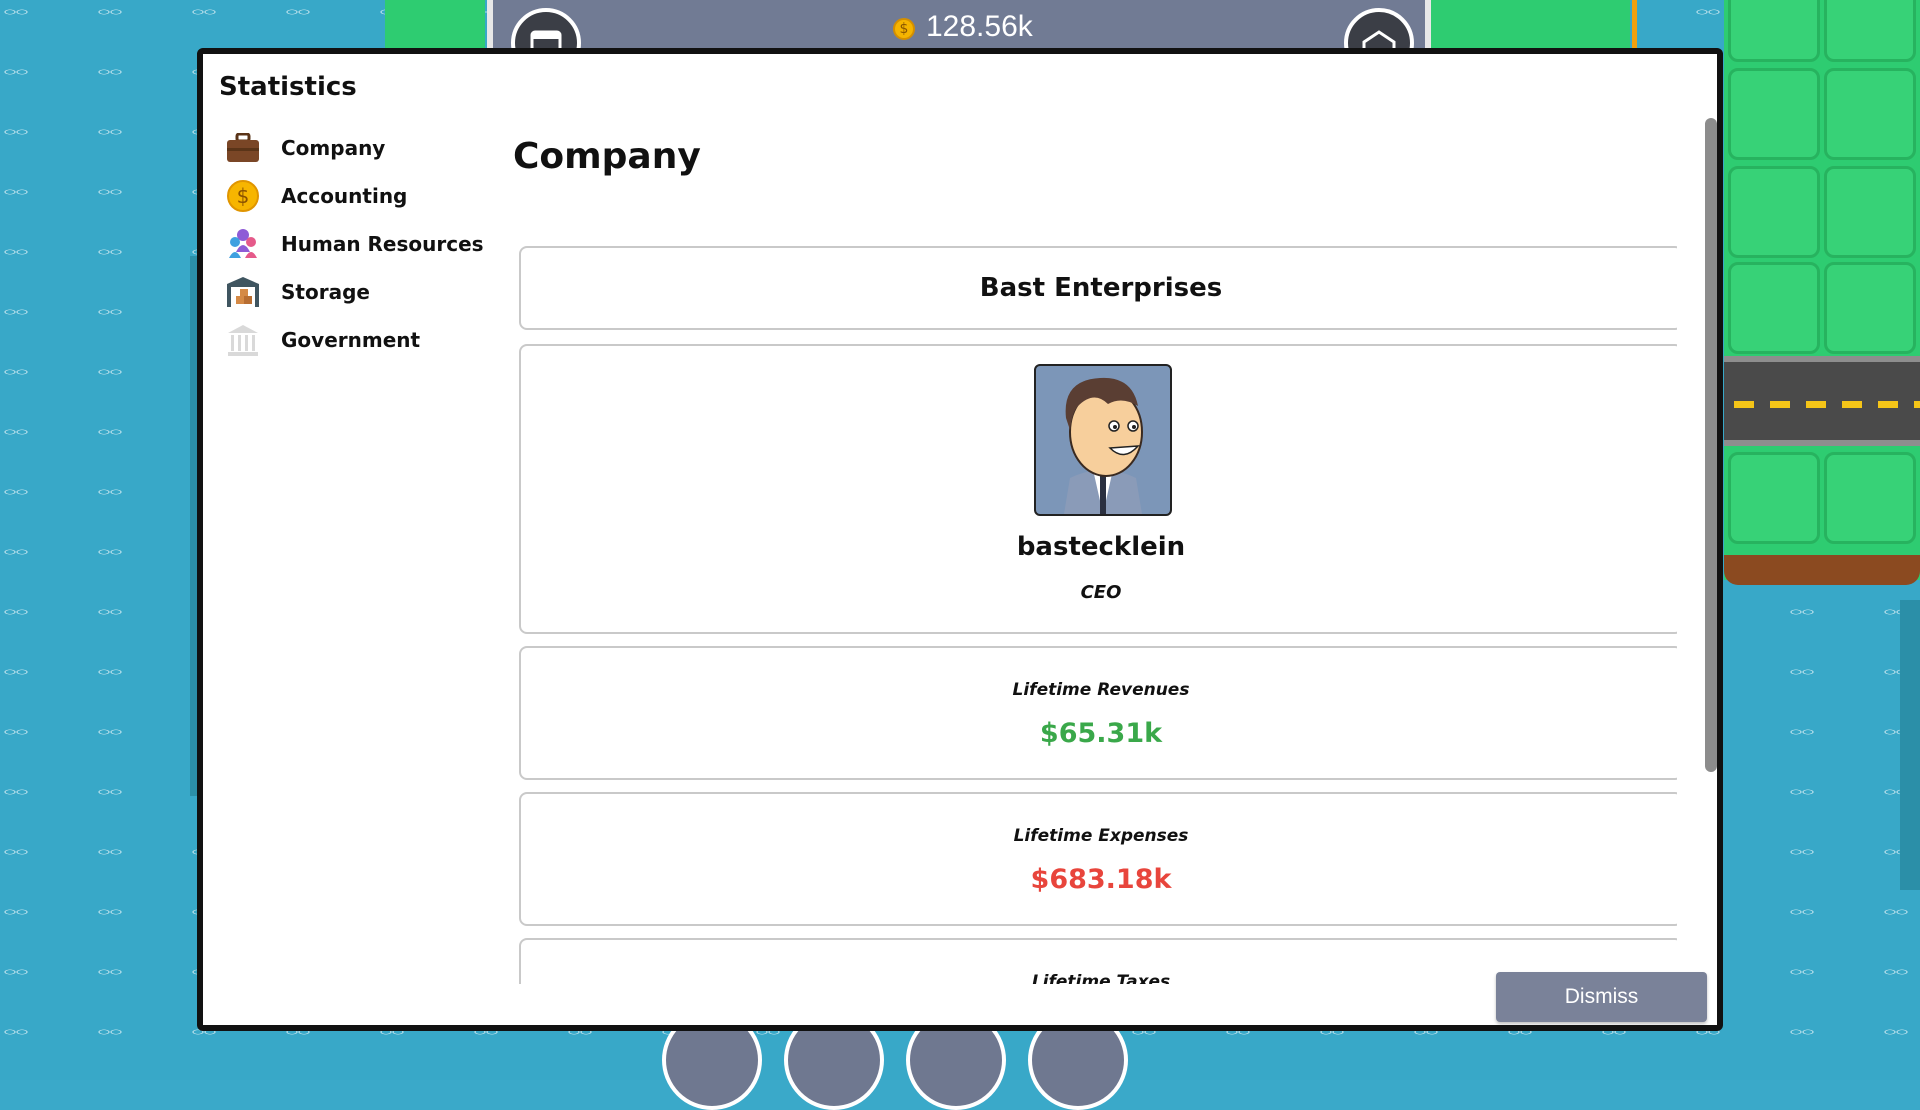 Image resolution: width=1920 pixels, height=1110 pixels. What do you see at coordinates (1601, 997) in the screenshot?
I see `dismiss-button: Dismiss` at bounding box center [1601, 997].